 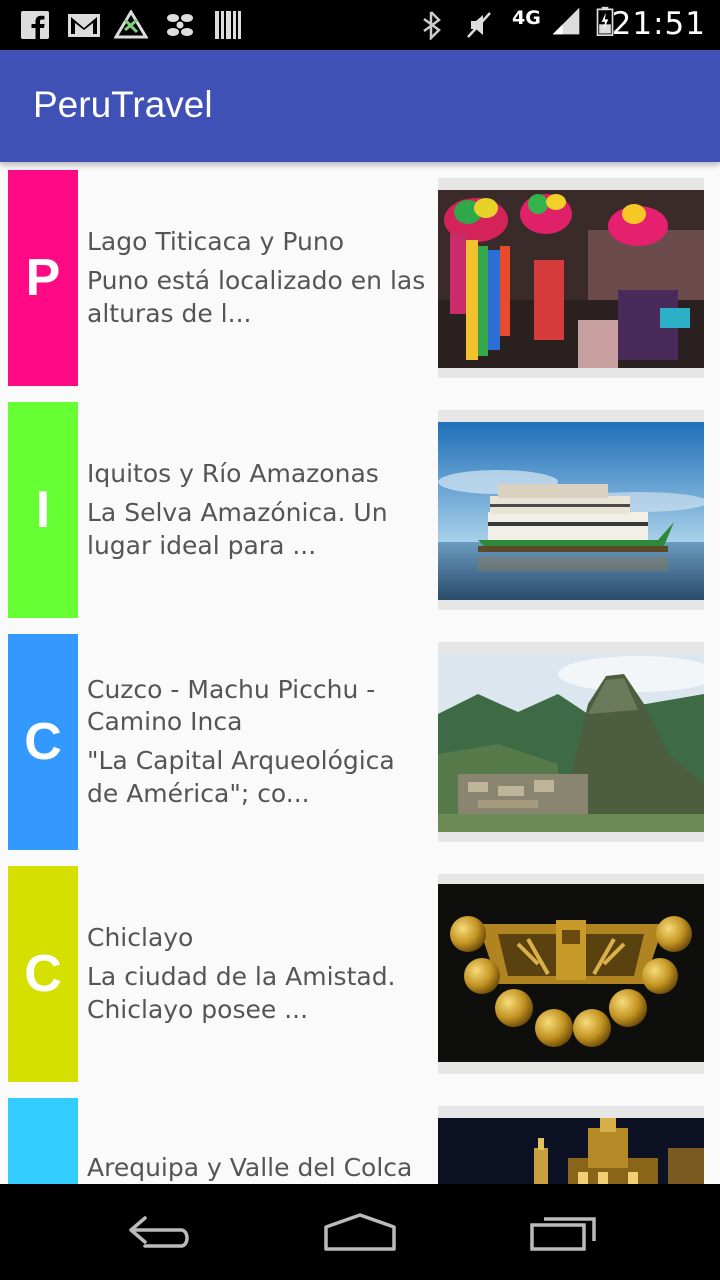 What do you see at coordinates (233, 473) in the screenshot?
I see `list-item-title: Iquitos y Río Amazonas` at bounding box center [233, 473].